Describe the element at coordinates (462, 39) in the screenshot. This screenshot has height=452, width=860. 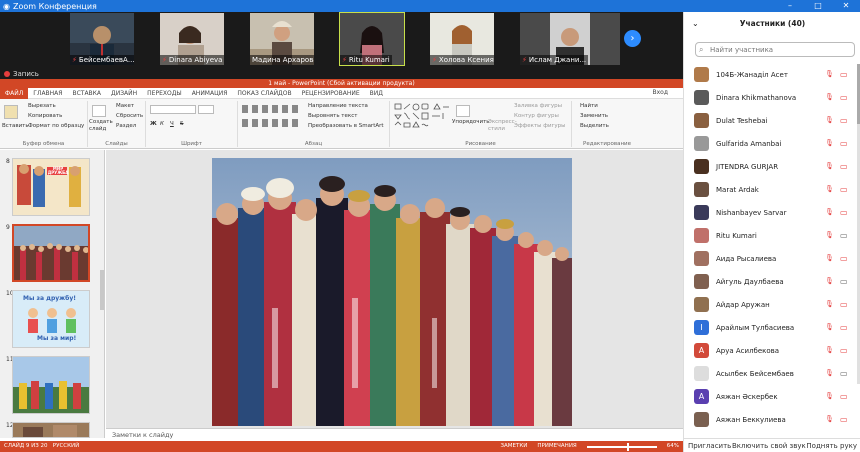
I see `video-tile: ⚡ Холова Ксения` at that location.